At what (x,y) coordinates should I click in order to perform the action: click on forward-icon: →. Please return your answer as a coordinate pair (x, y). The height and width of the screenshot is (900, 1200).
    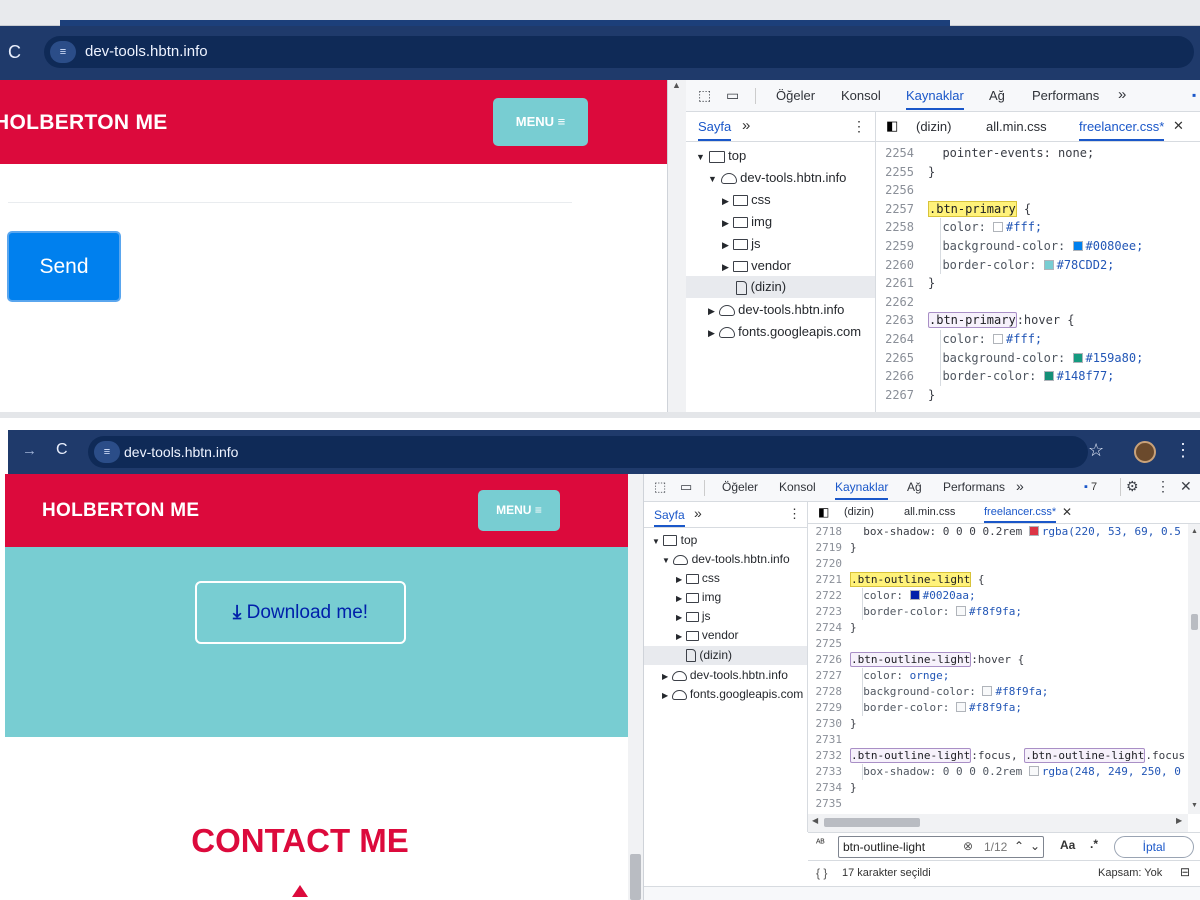
    Looking at the image, I should click on (29, 450).